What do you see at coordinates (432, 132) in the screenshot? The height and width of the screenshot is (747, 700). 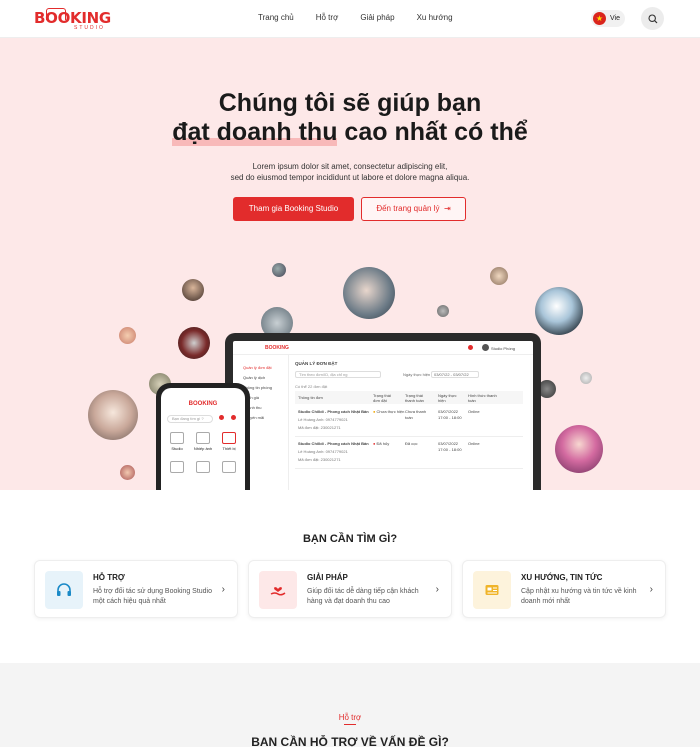 I see `hero-title-rest: cao nhất có thể` at bounding box center [432, 132].